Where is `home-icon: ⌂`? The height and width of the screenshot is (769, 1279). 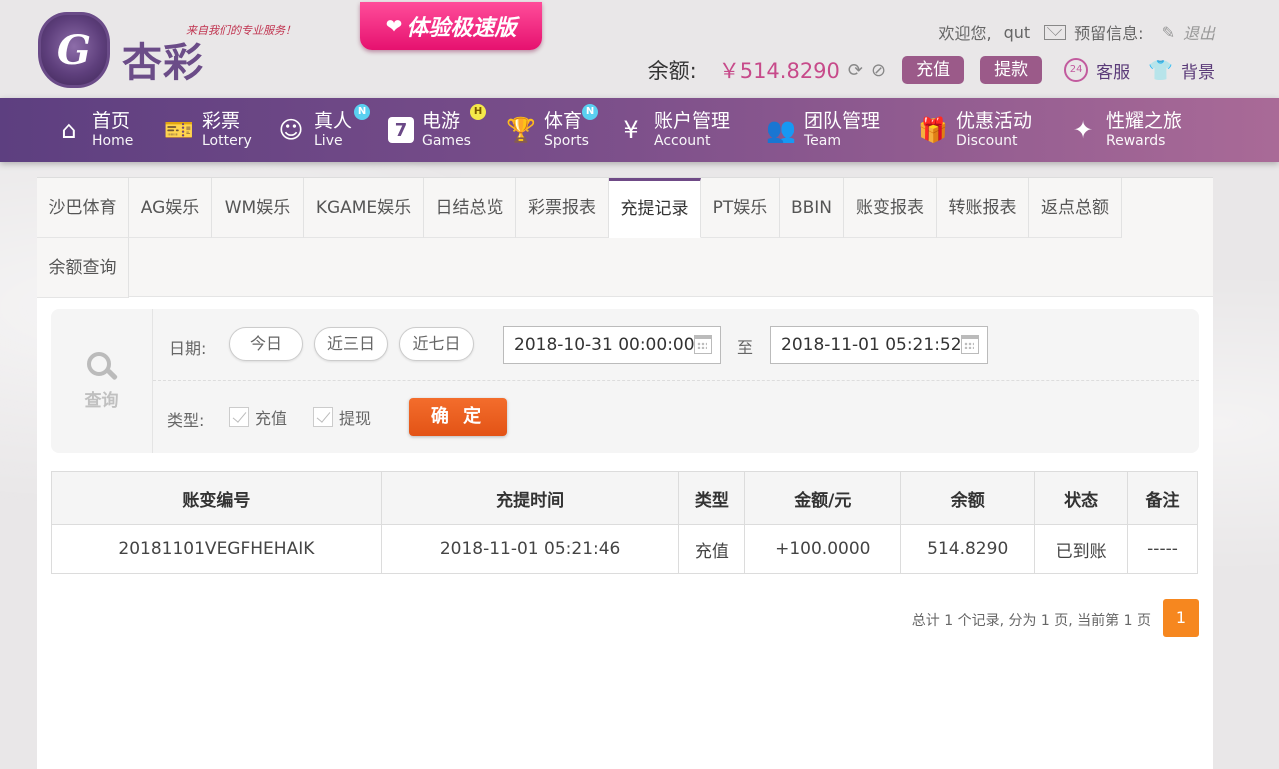 home-icon: ⌂ is located at coordinates (69, 130).